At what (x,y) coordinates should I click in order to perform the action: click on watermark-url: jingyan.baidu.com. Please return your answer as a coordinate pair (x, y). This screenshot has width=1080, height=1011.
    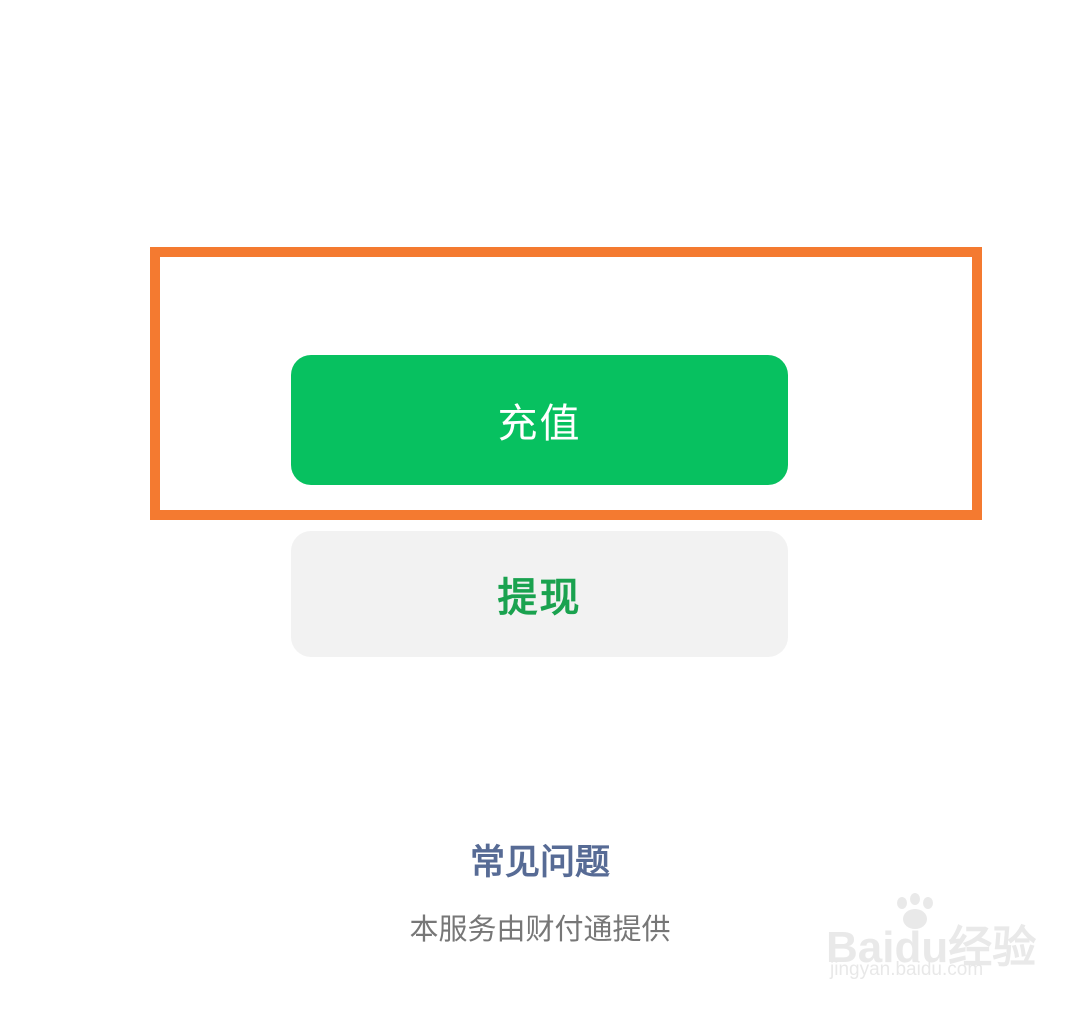
    Looking at the image, I should click on (907, 969).